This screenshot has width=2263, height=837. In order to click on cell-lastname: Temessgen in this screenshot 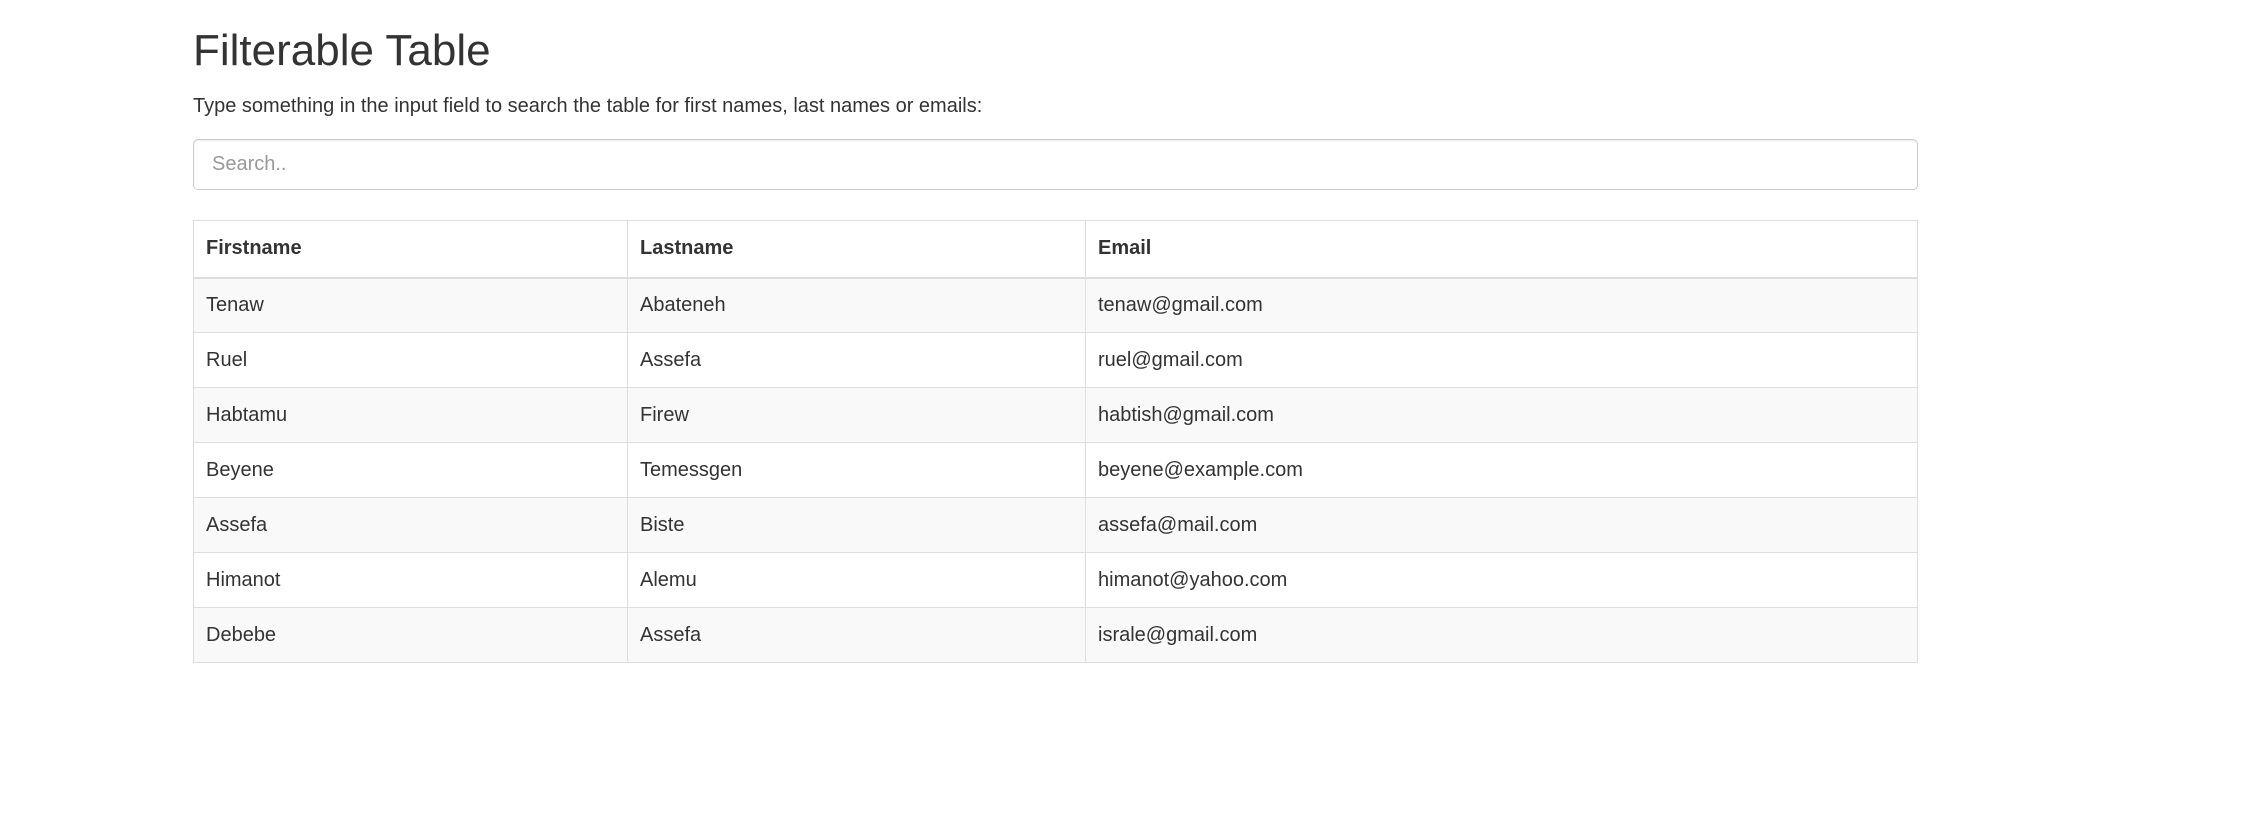, I will do `click(856, 470)`.